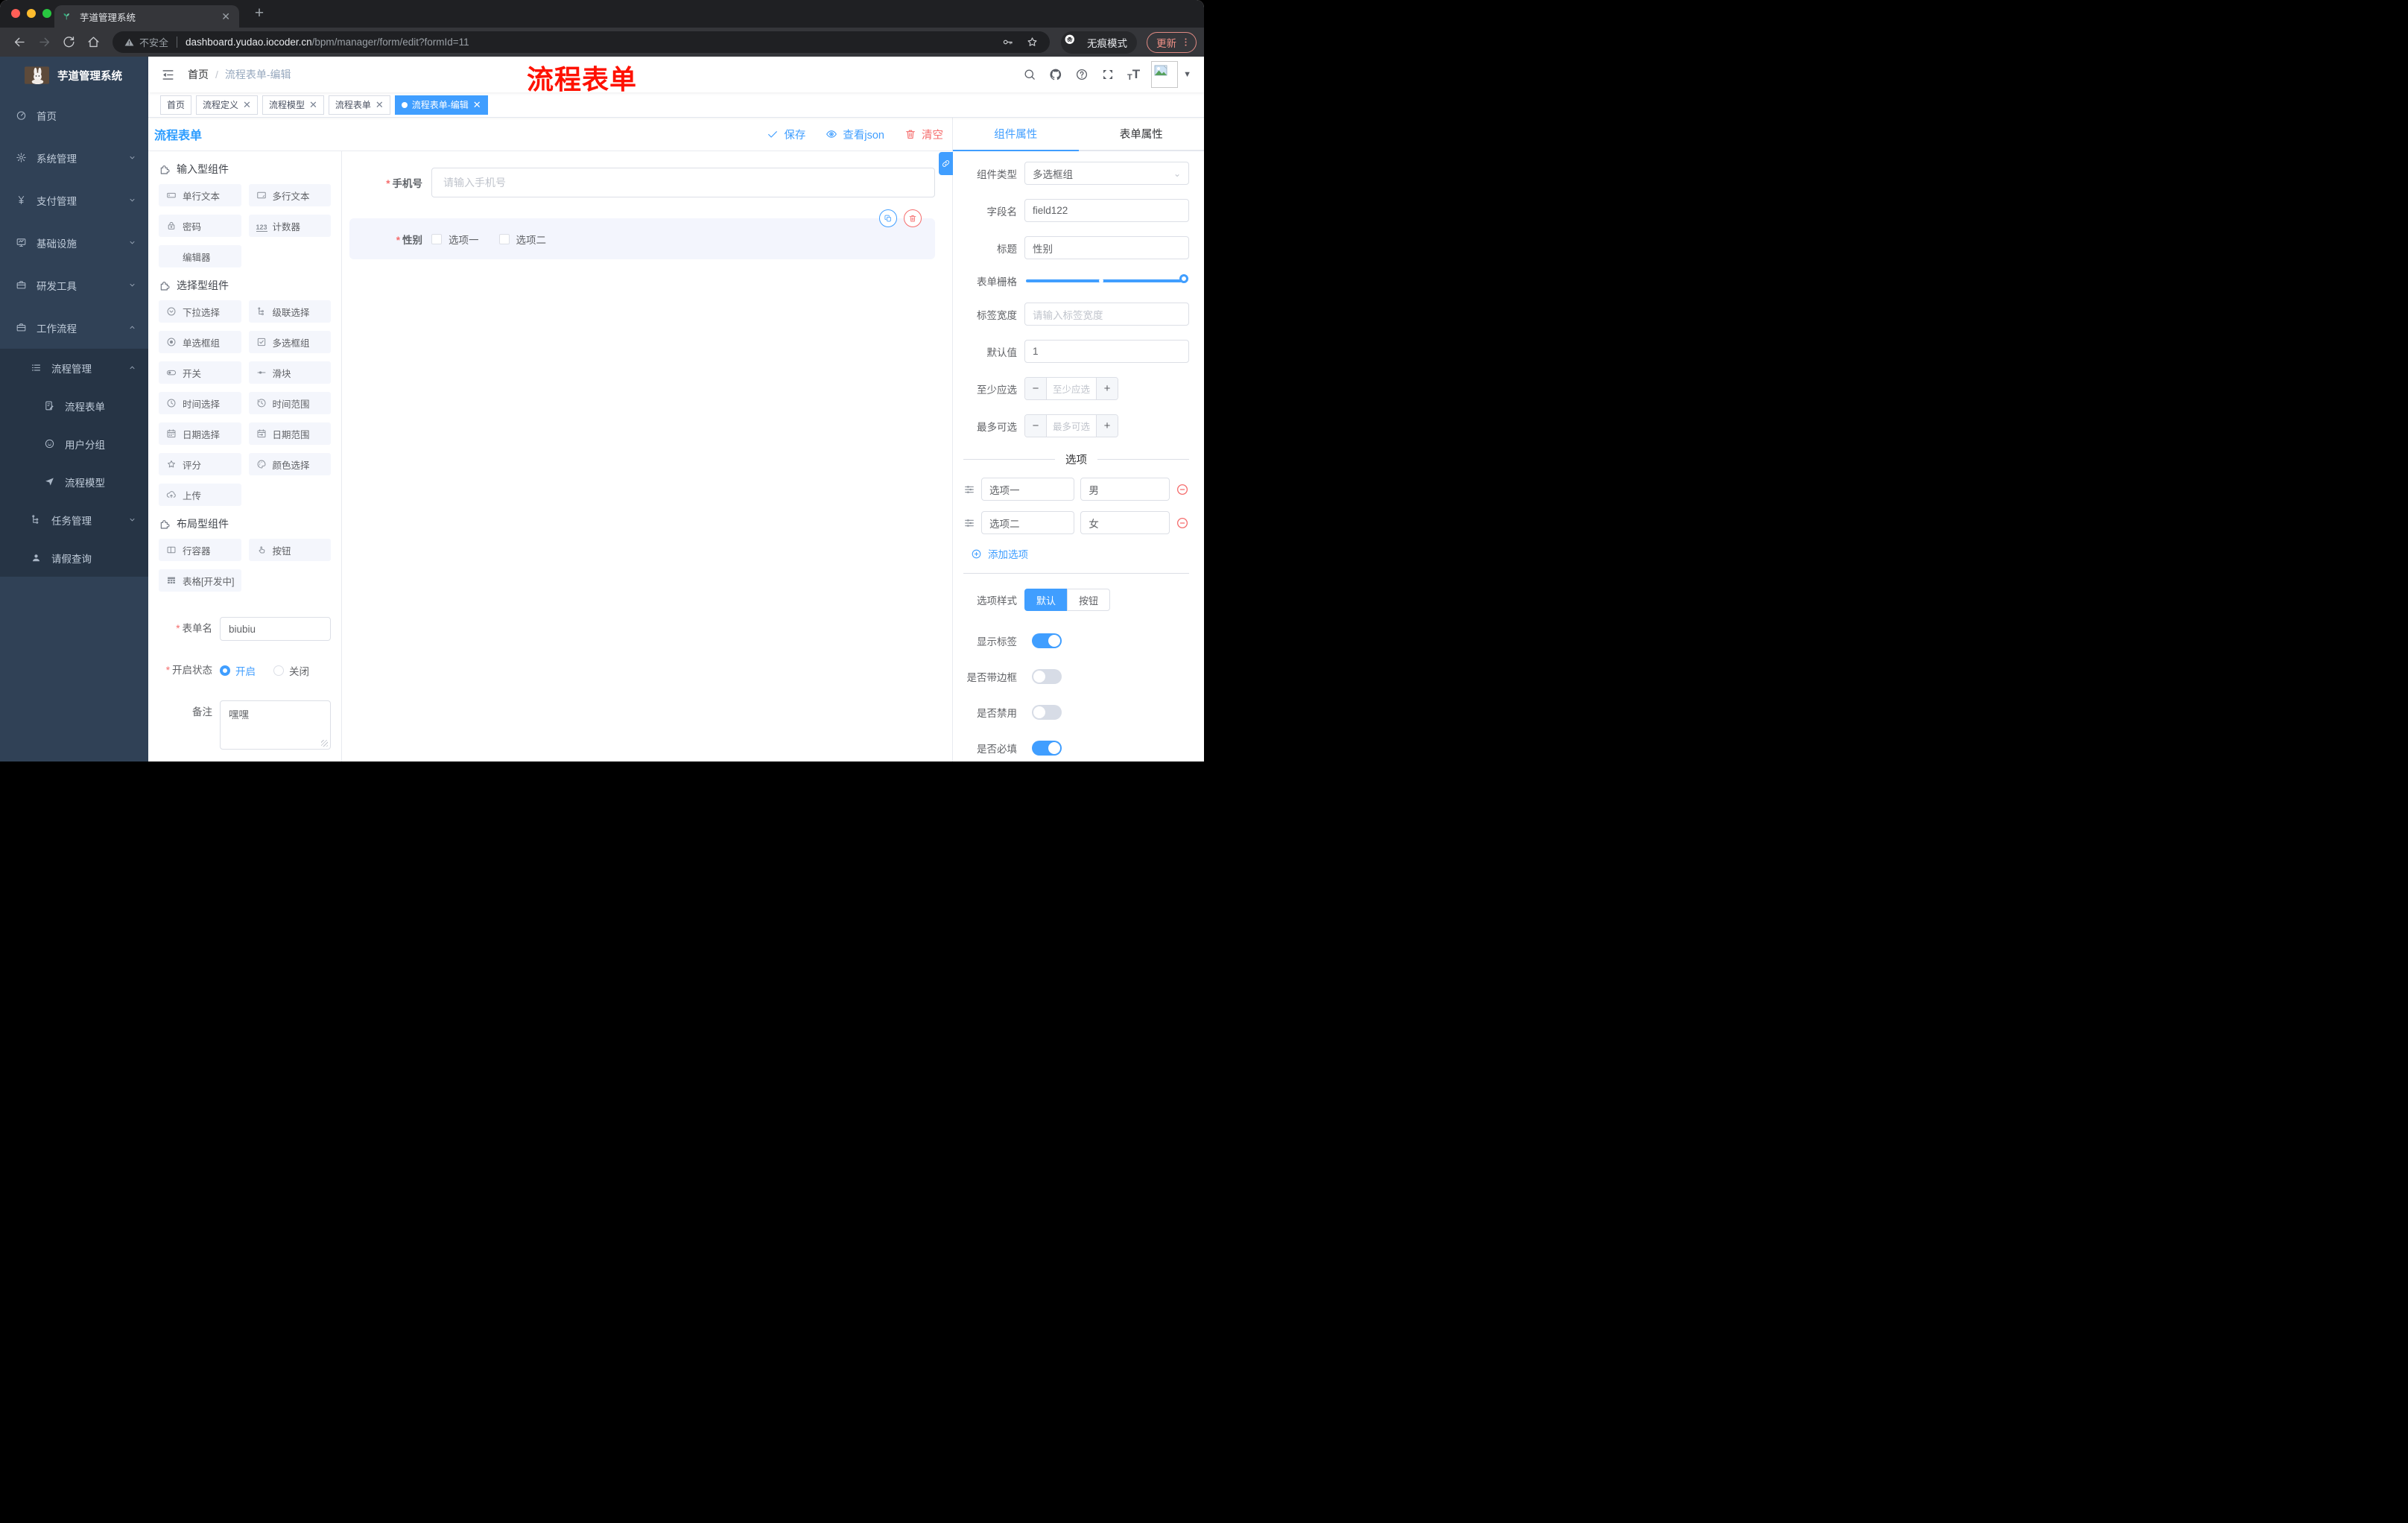 The height and width of the screenshot is (1523, 2408). I want to click on palette-item: 级联选择, so click(289, 312).